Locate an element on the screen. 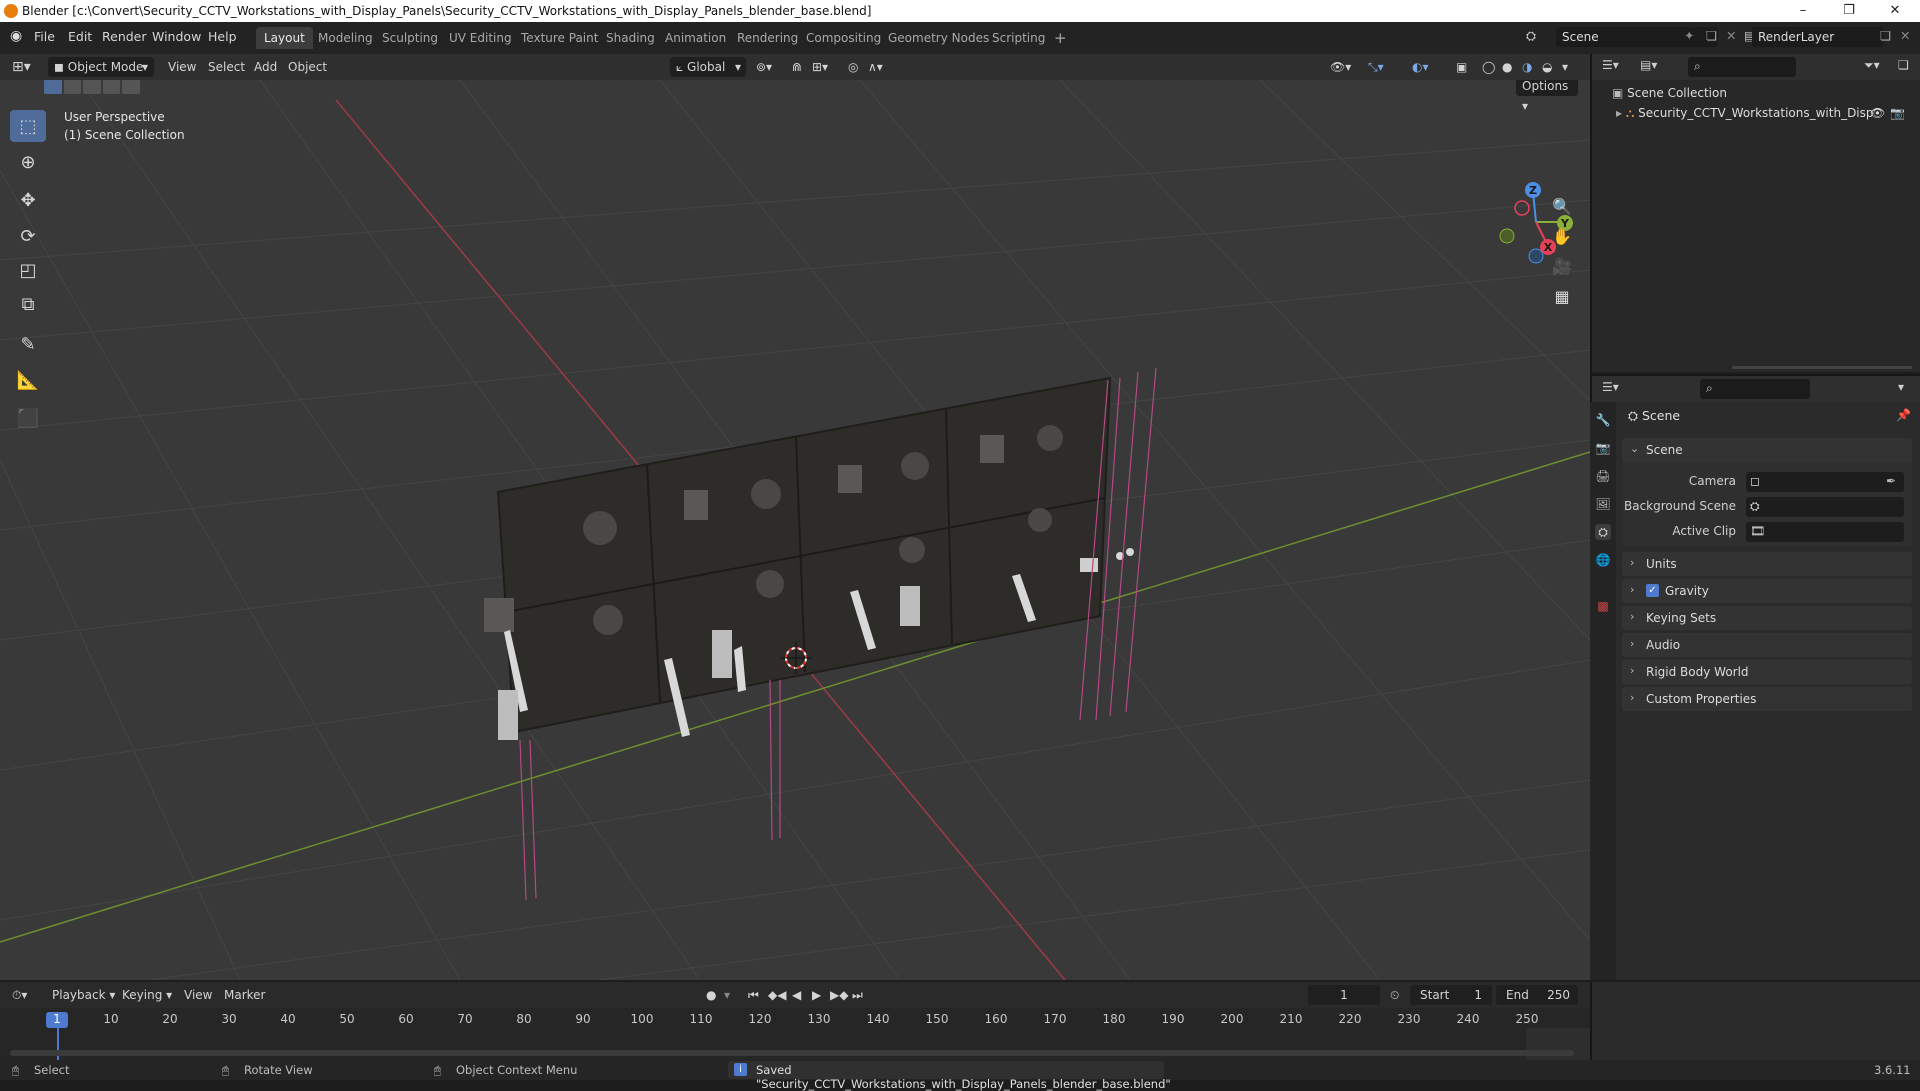  play-icon: ▶ is located at coordinates (816, 995).